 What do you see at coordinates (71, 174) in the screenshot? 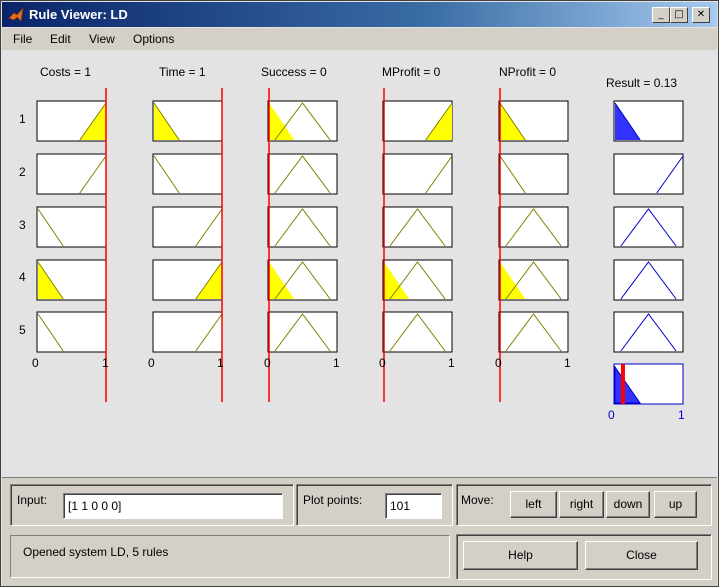
I see `mf-box-costs-rule2` at bounding box center [71, 174].